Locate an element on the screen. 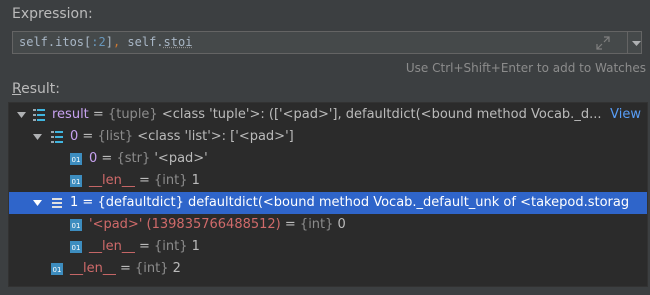  tree-row-len-tuple: 01 __len__ = {int} 2 is located at coordinates (328, 269).